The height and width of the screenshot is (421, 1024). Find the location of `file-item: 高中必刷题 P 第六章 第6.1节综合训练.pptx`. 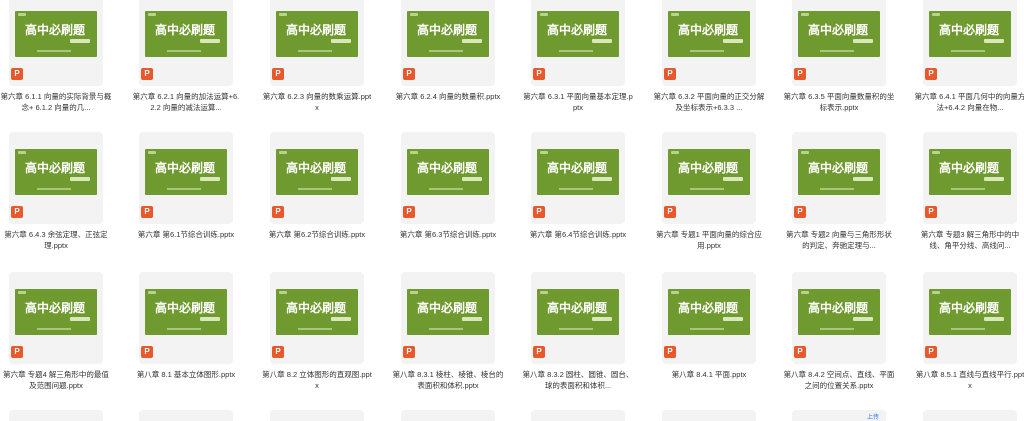

file-item: 高中必刷题 P 第六章 第6.1节综合训练.pptx is located at coordinates (186, 186).